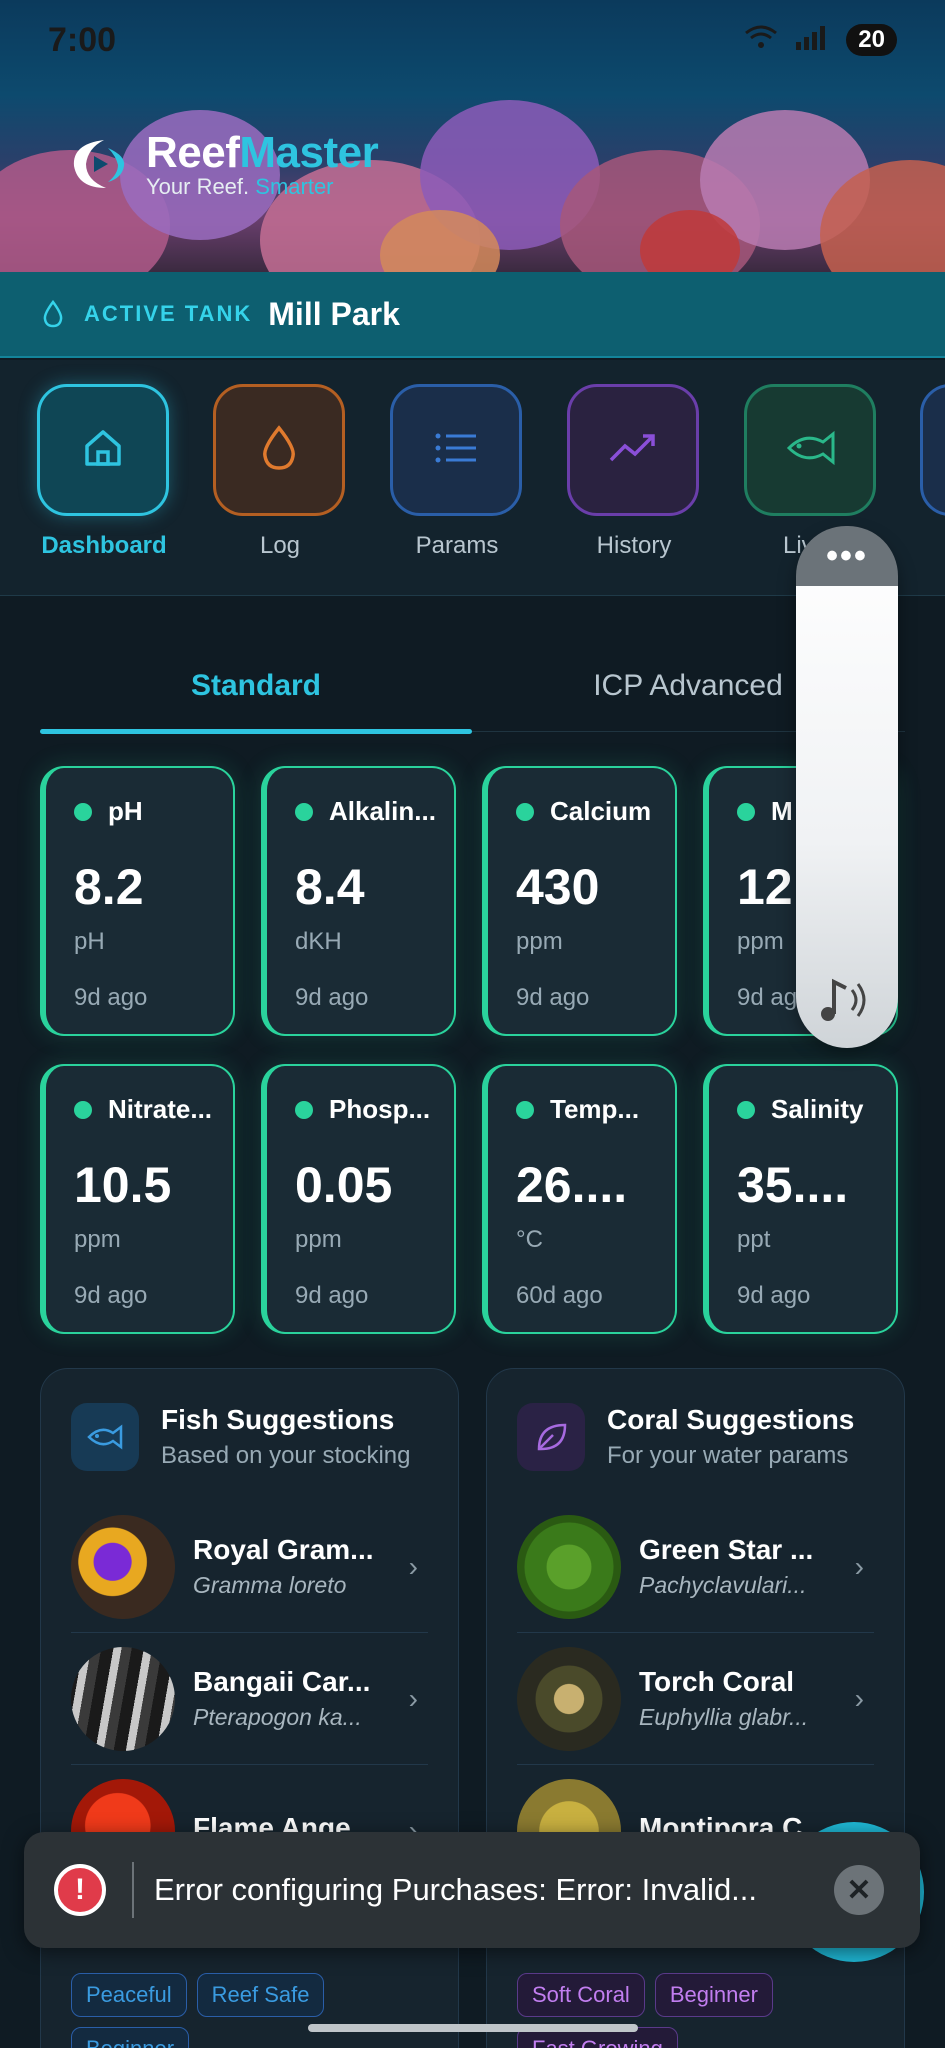  I want to click on param-name: Salinity, so click(817, 1109).